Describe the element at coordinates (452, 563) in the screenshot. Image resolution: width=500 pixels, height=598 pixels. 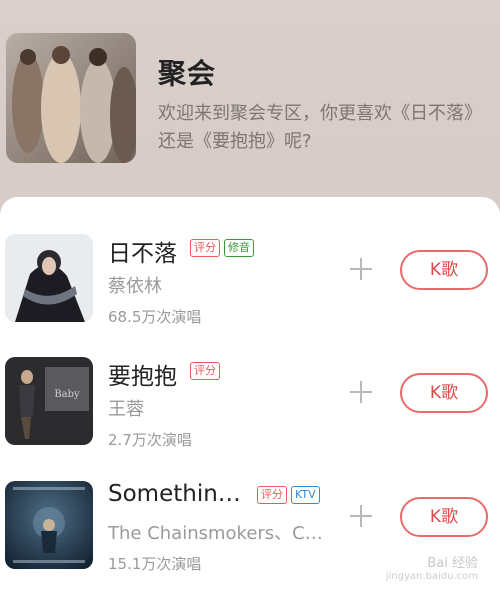
I see `watermark-text: Bai 经验` at that location.